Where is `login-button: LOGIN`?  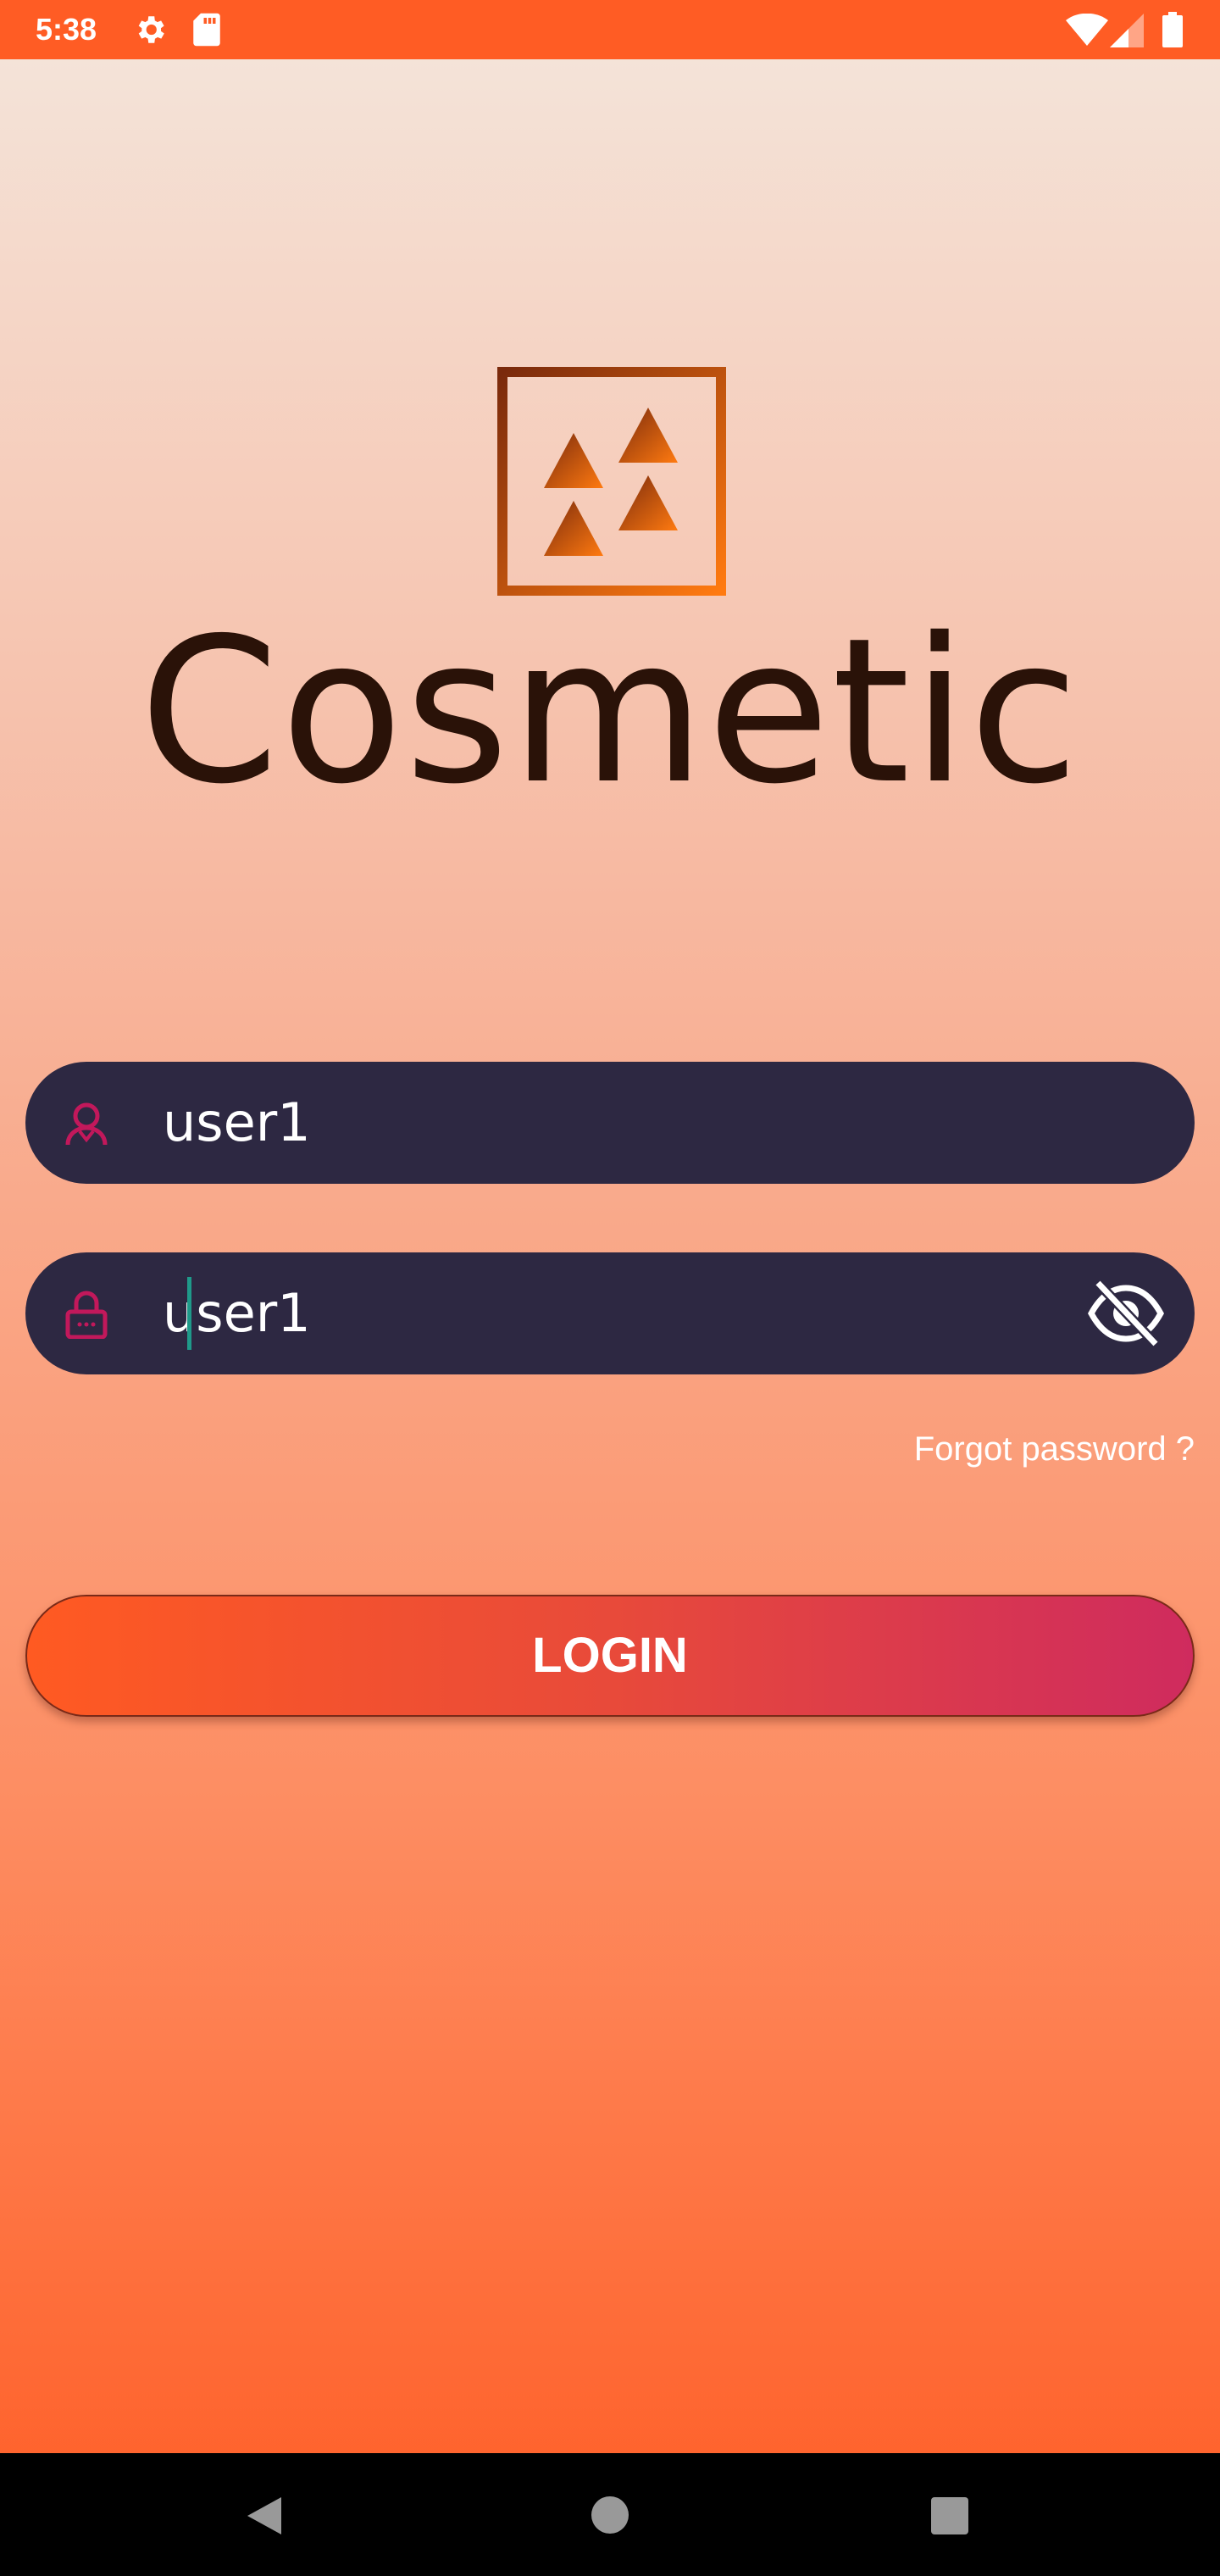
login-button: LOGIN is located at coordinates (610, 1656).